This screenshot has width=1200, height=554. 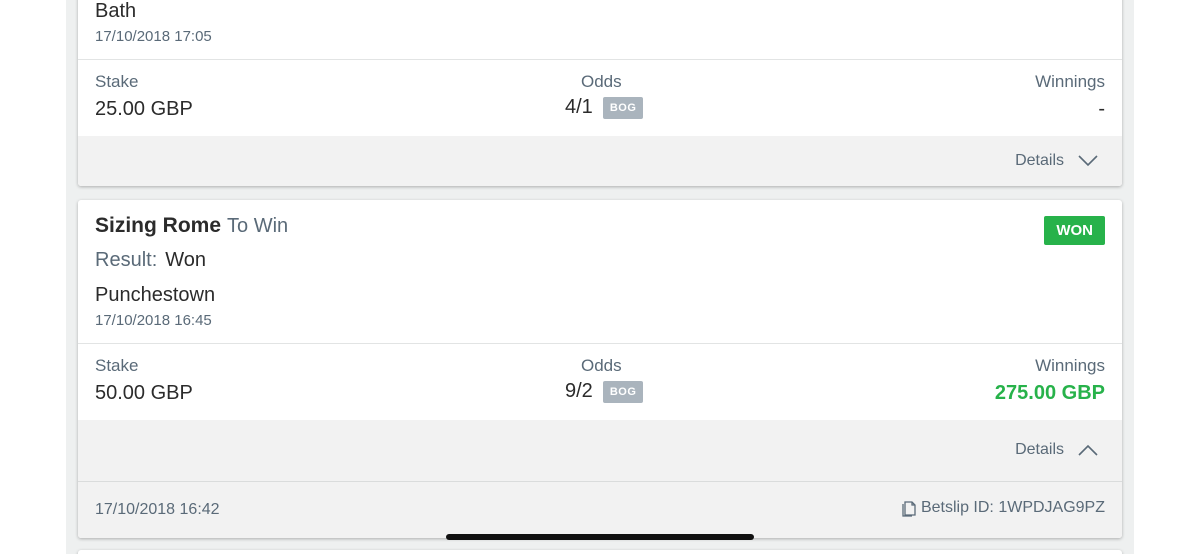 What do you see at coordinates (600, 552) in the screenshot?
I see `bet-card` at bounding box center [600, 552].